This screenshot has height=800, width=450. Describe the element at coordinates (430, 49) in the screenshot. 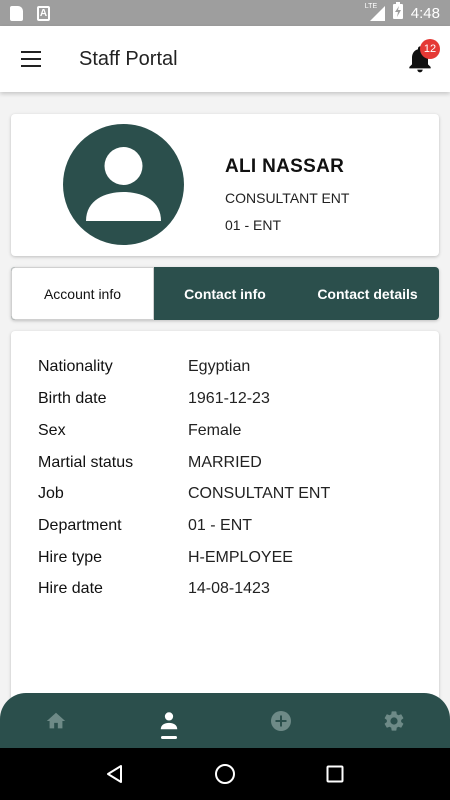

I see `notification-badge: 12` at that location.